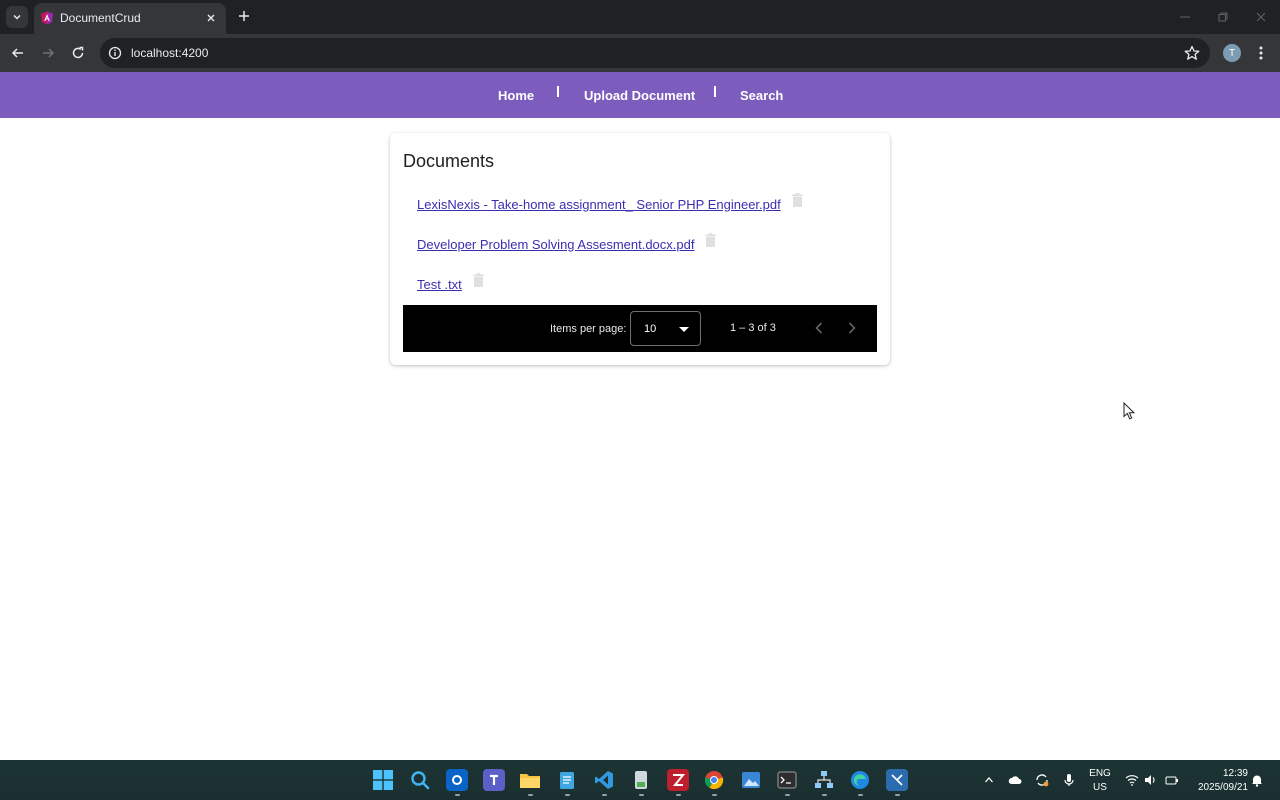 The height and width of the screenshot is (800, 1280). Describe the element at coordinates (47, 18) in the screenshot. I see `angular-logo-icon` at that location.